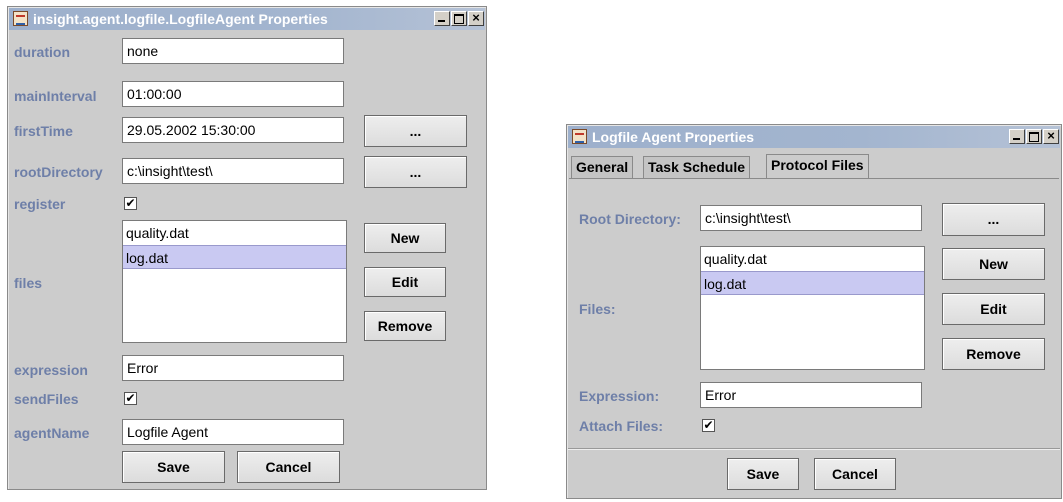  I want to click on tab-general: General, so click(602, 167).